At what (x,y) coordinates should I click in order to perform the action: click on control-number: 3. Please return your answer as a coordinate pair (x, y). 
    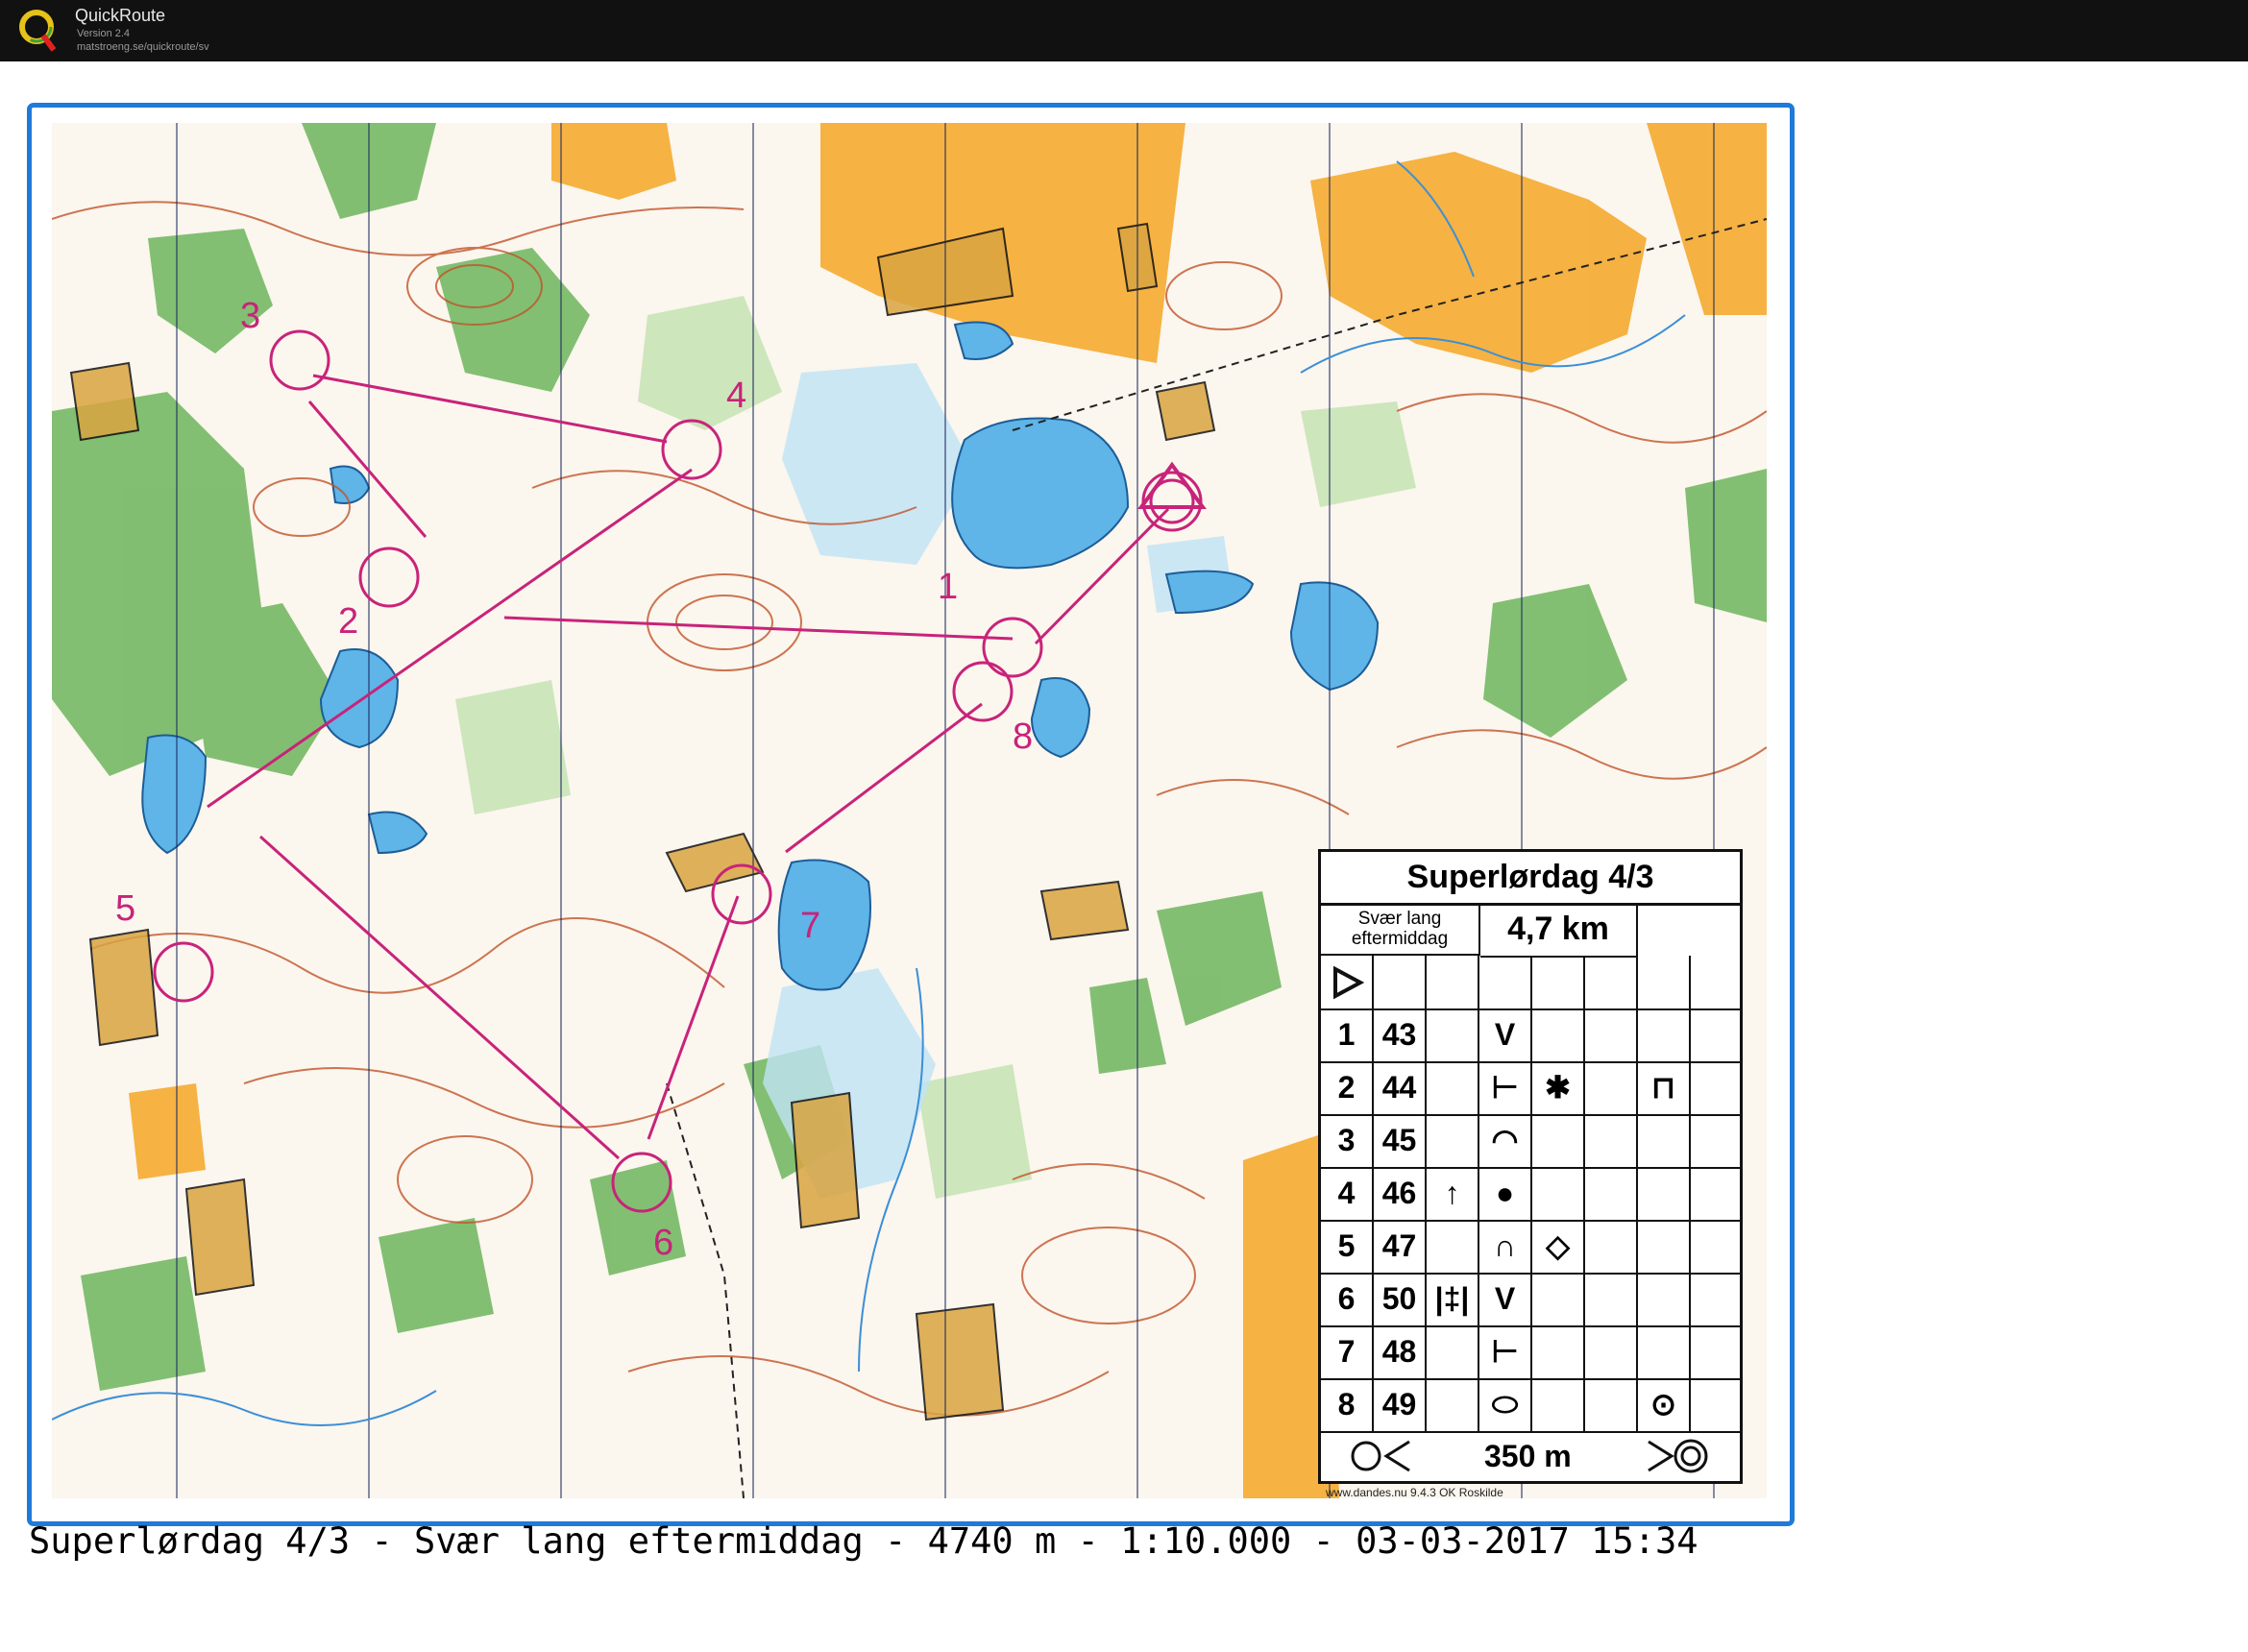
    Looking at the image, I should click on (1347, 1140).